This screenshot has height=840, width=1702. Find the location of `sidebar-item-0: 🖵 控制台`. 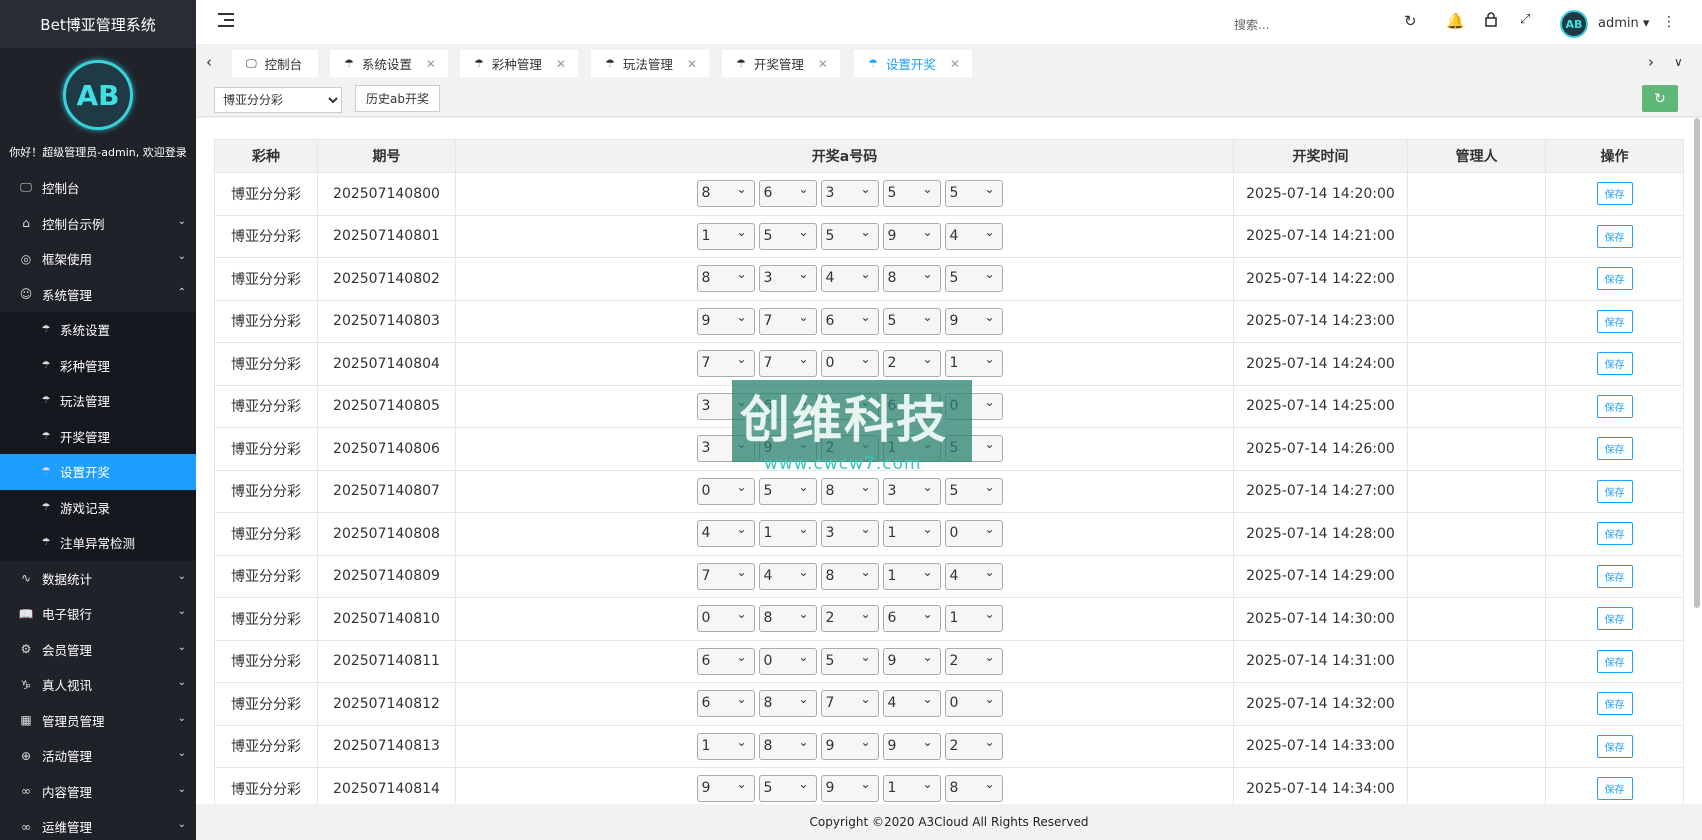

sidebar-item-0: 🖵 控制台 is located at coordinates (98, 188).